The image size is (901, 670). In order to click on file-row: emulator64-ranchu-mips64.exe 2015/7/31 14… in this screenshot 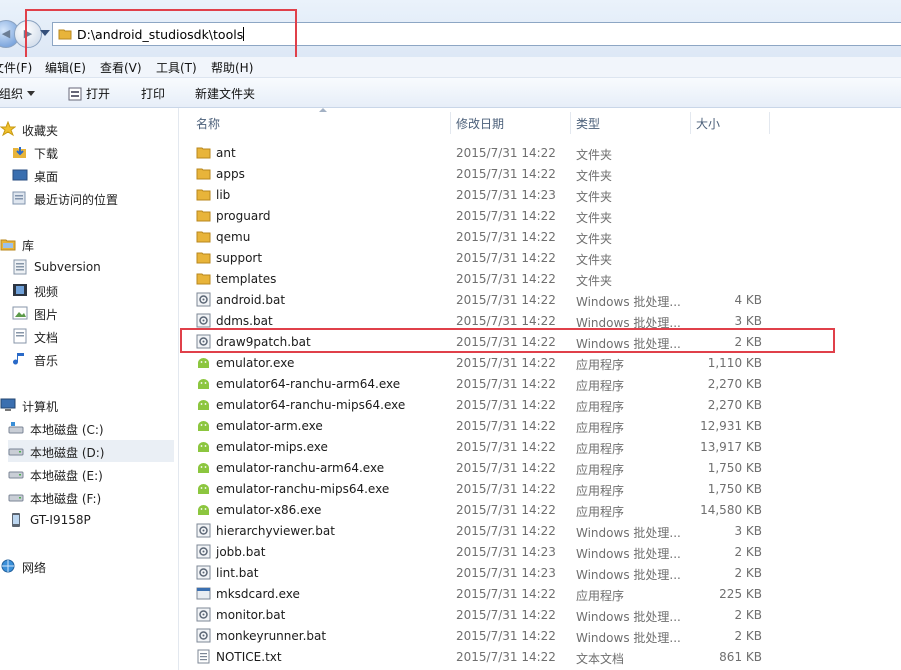, I will do `click(510, 404)`.